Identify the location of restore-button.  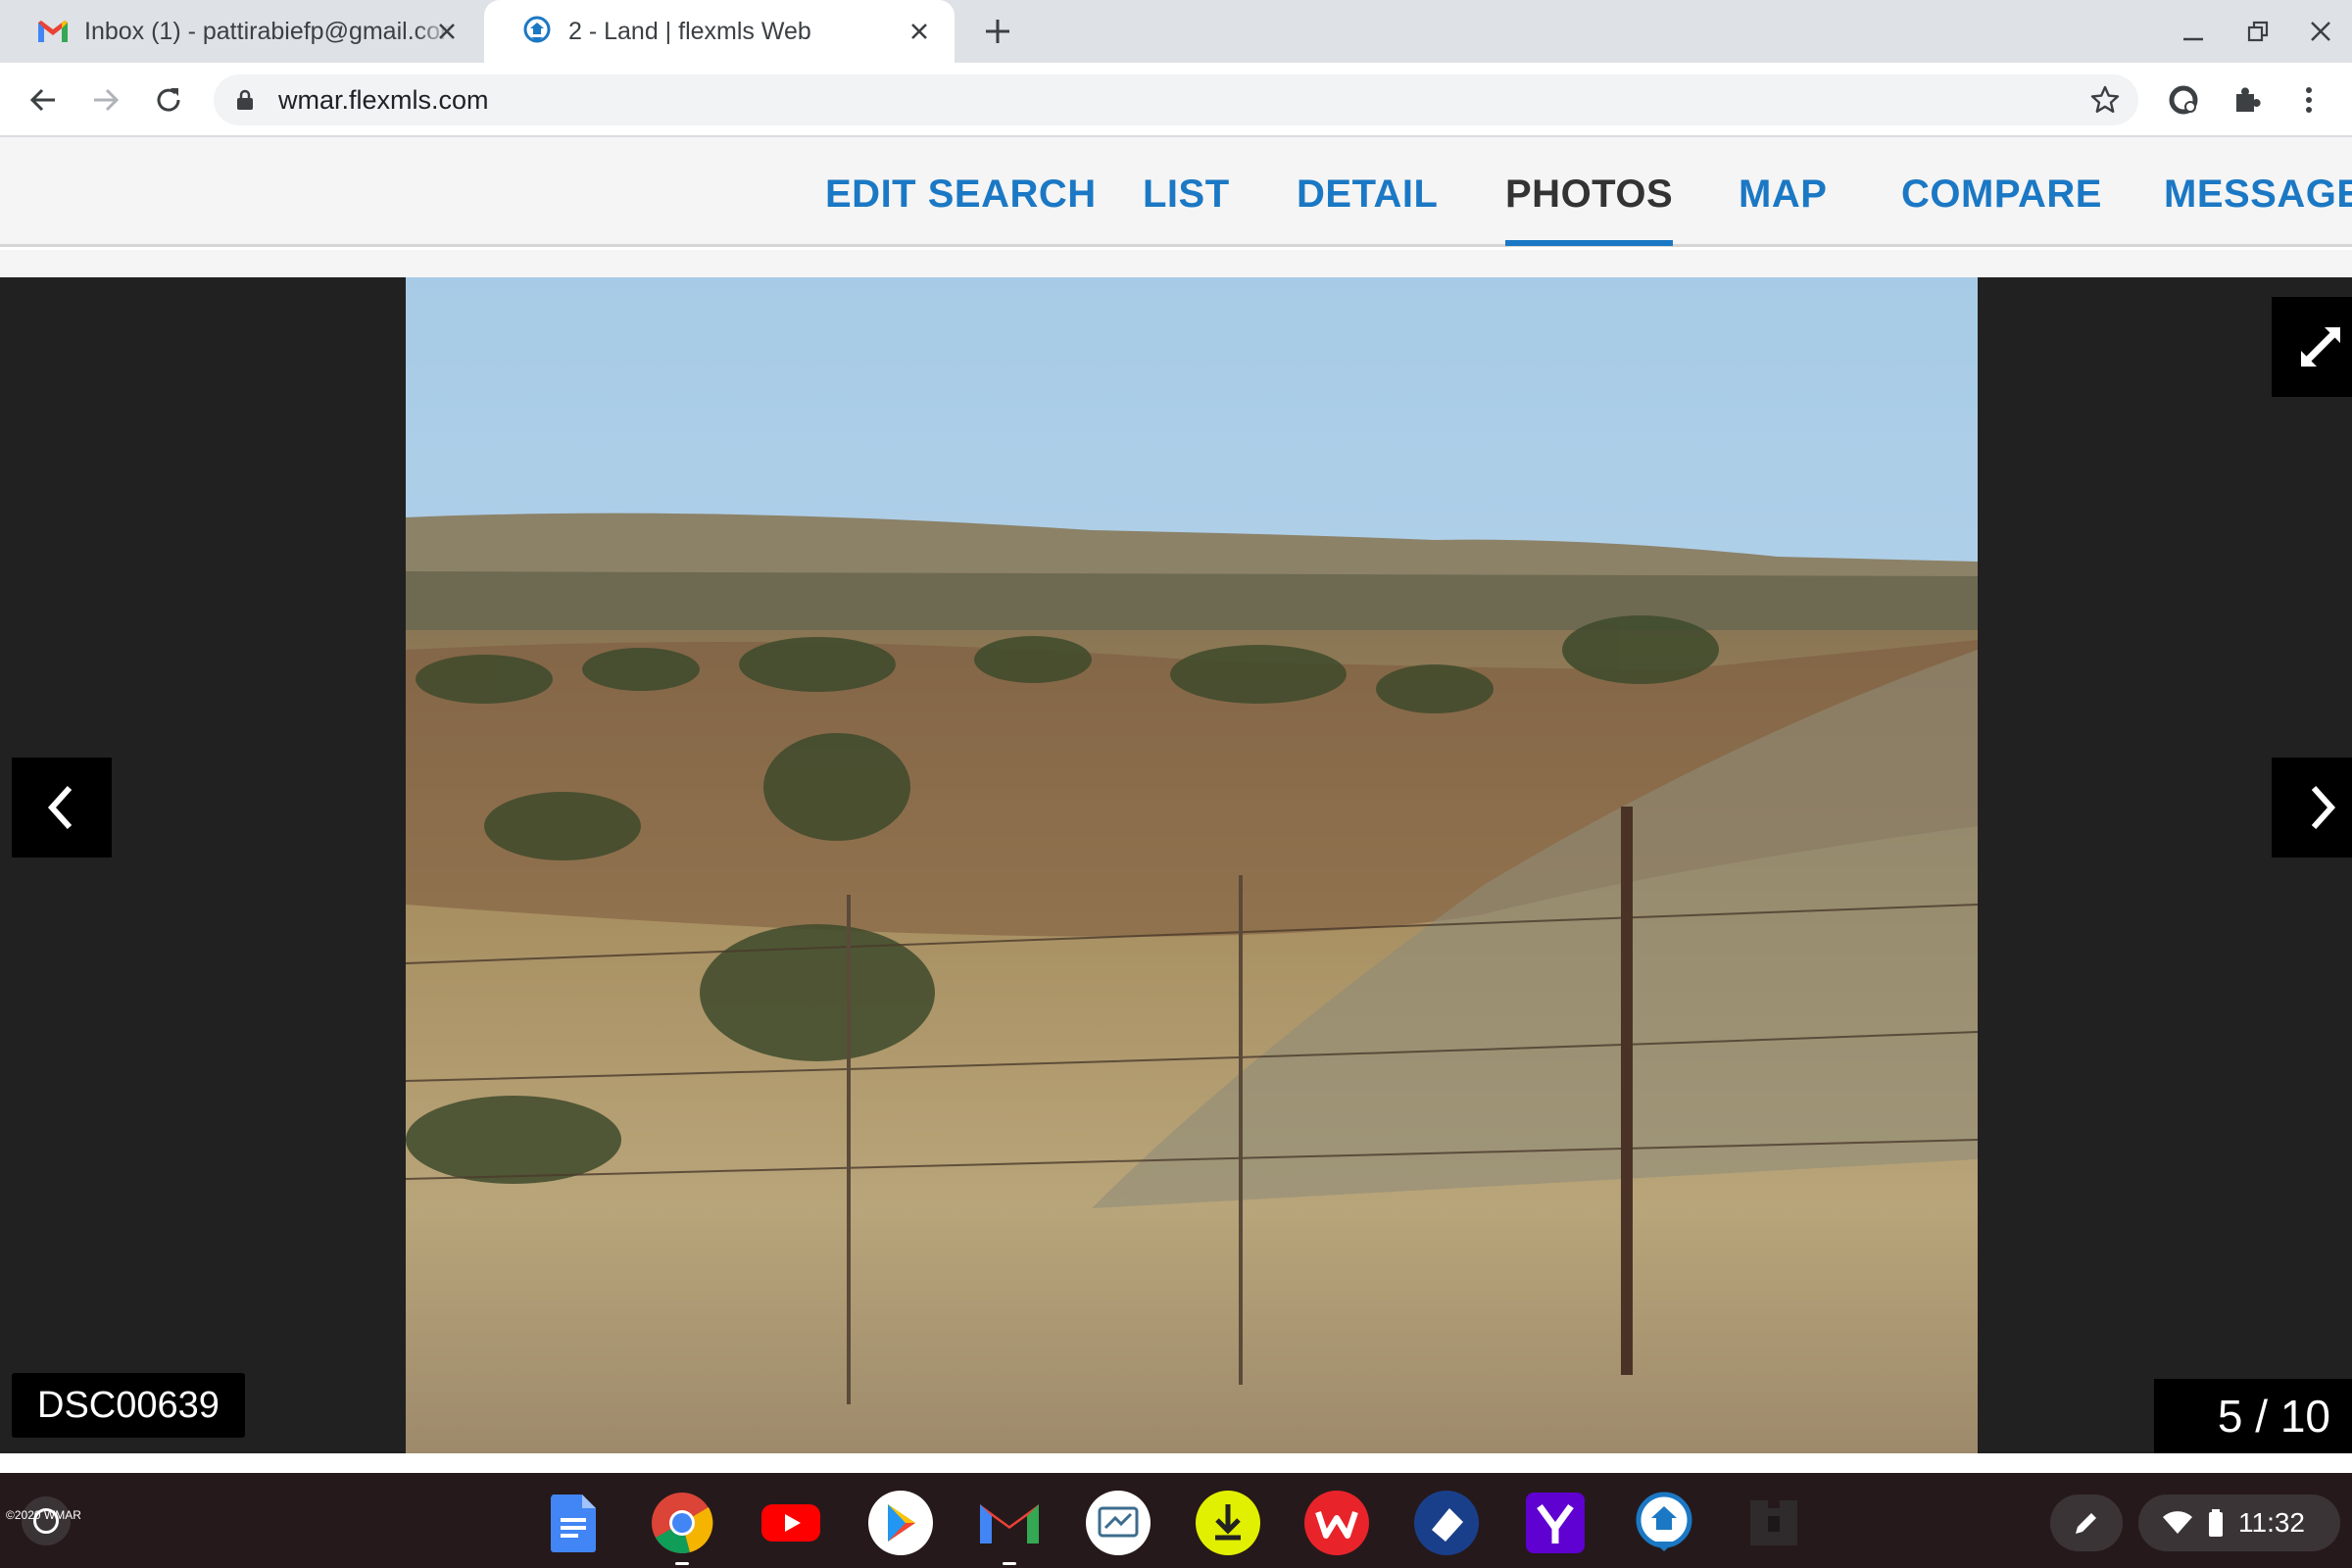
(2258, 32).